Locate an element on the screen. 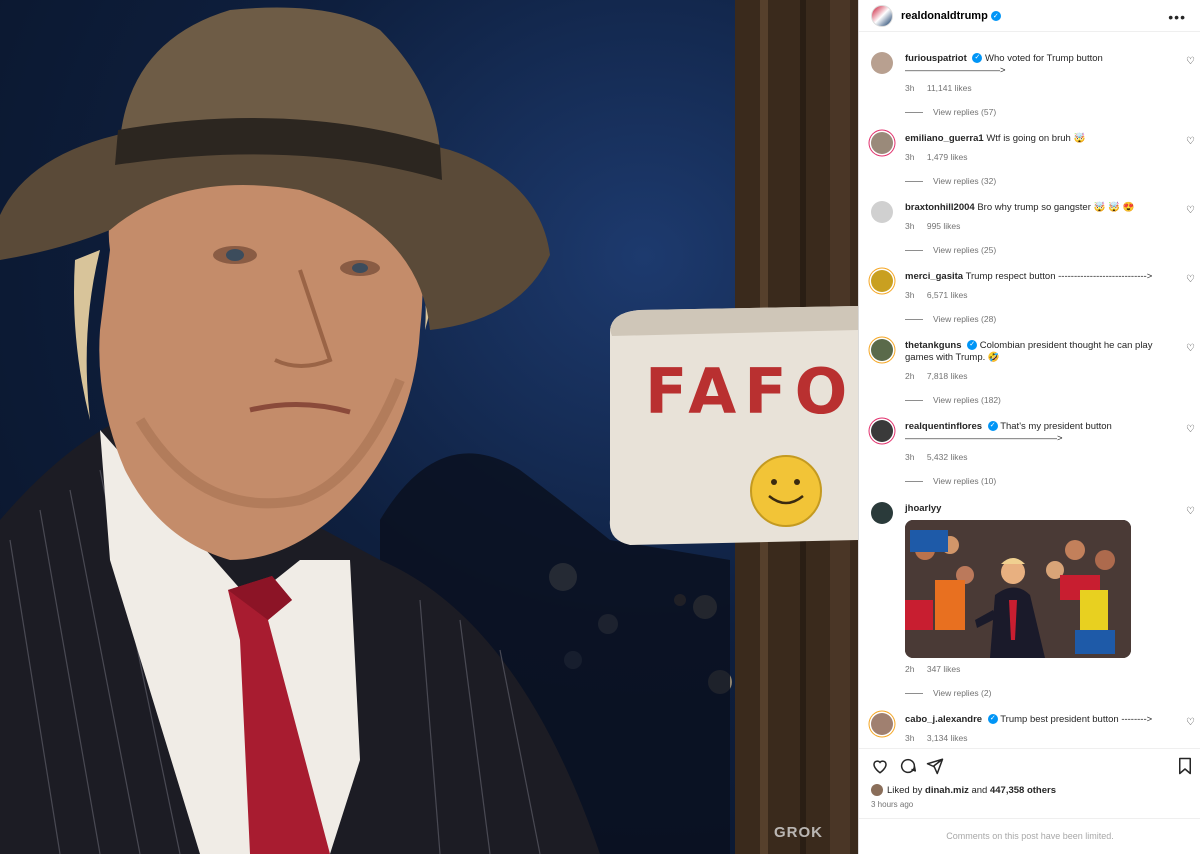  comment-time: 2h is located at coordinates (910, 669).